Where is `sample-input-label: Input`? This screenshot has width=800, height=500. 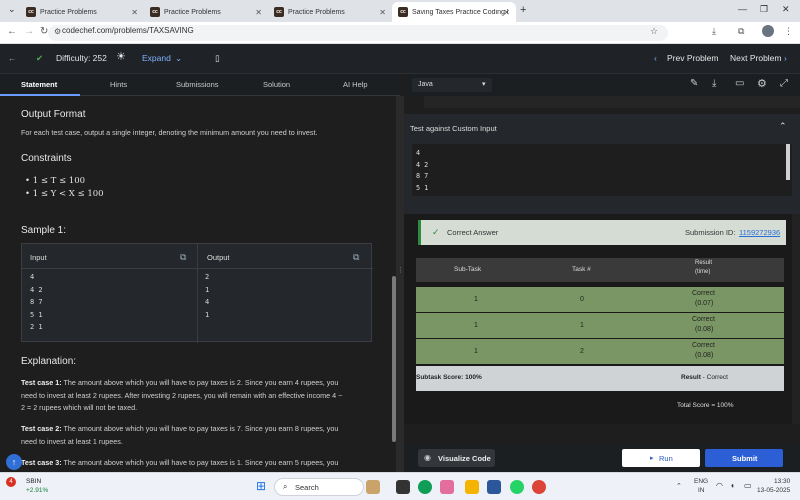 sample-input-label: Input is located at coordinates (38, 257).